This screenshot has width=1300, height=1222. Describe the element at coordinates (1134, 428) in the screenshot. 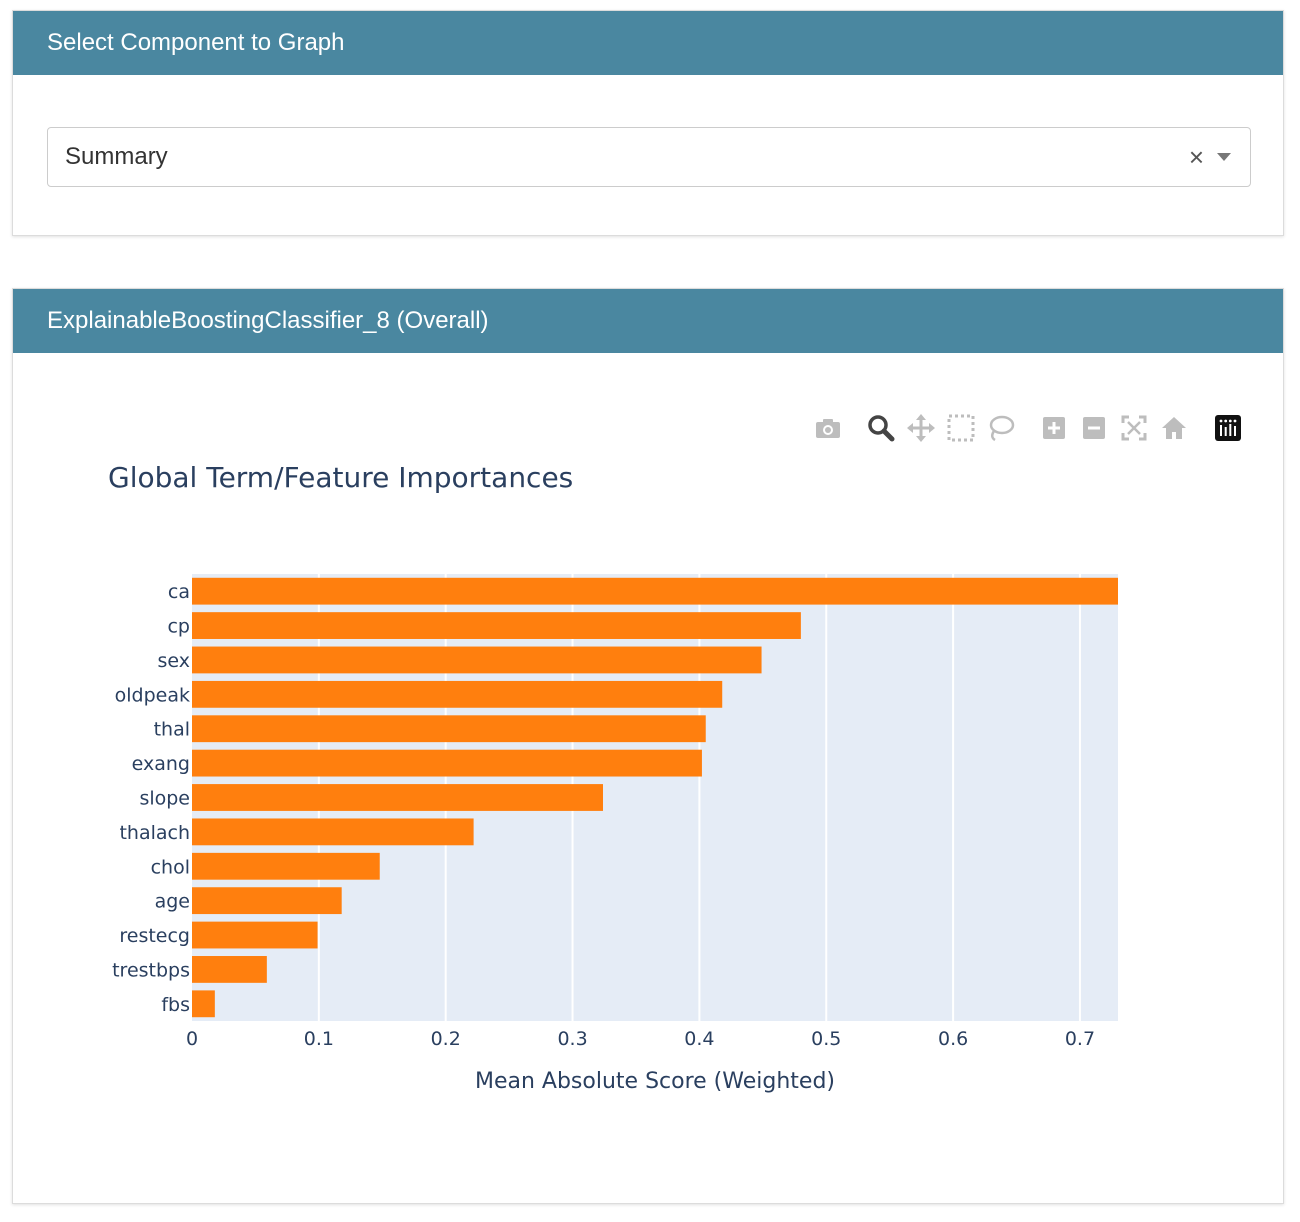

I see `autoscale-icon` at that location.